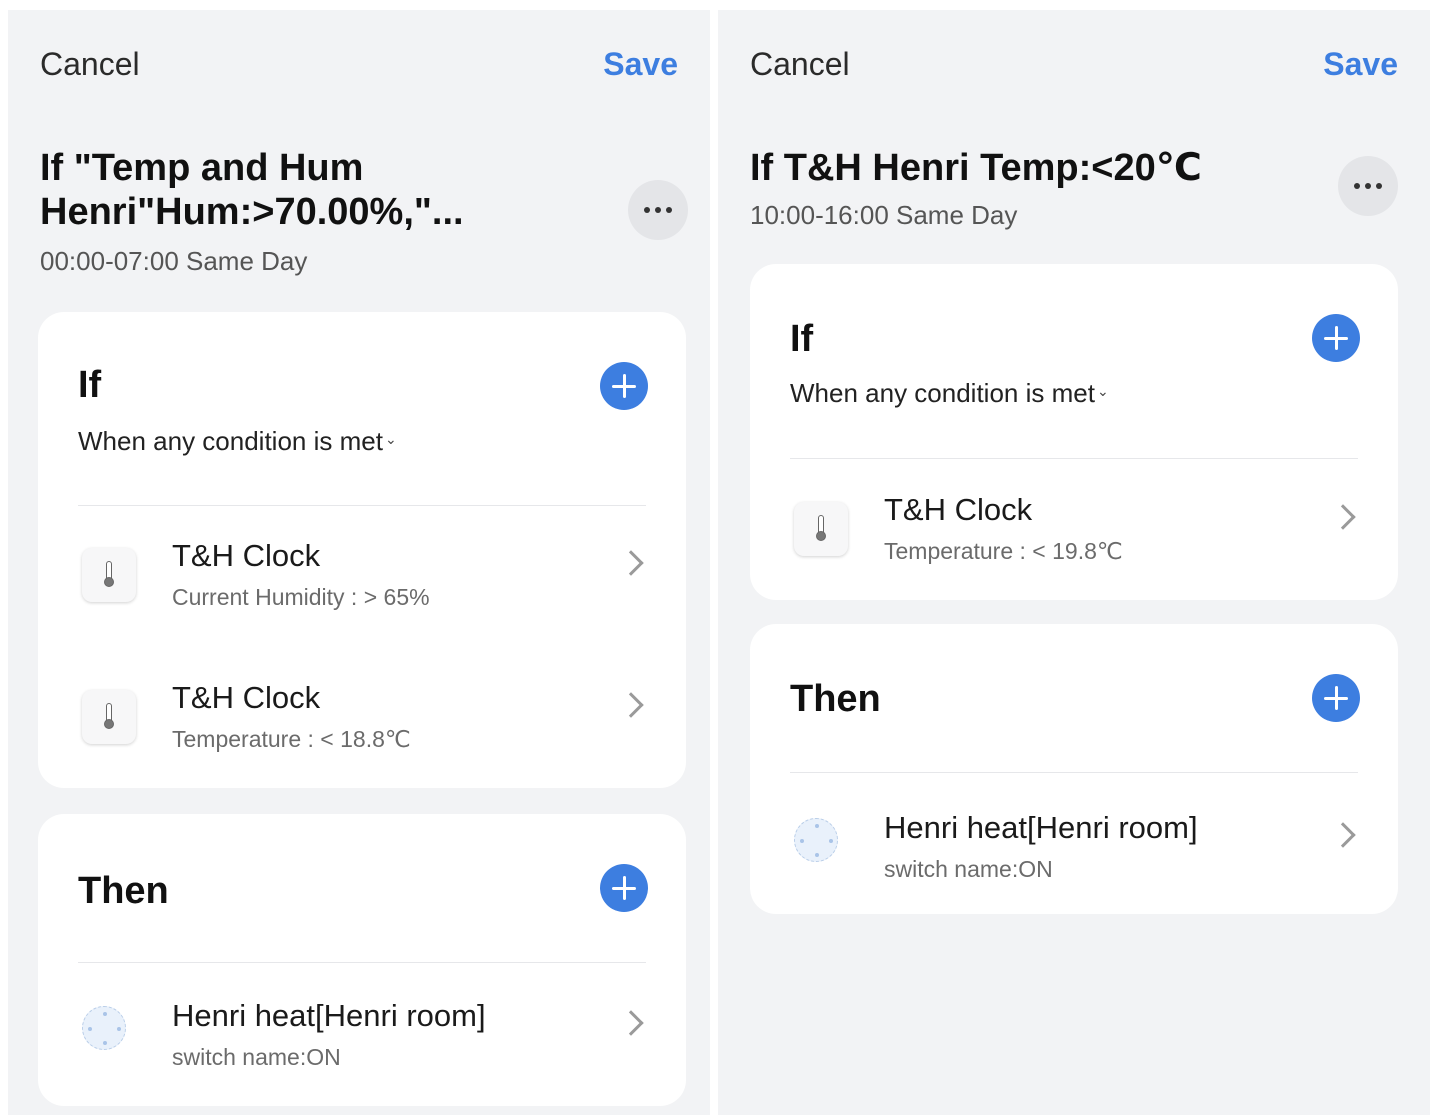  I want to click on scene-title-line-1: If "Temp and Hum, so click(202, 168).